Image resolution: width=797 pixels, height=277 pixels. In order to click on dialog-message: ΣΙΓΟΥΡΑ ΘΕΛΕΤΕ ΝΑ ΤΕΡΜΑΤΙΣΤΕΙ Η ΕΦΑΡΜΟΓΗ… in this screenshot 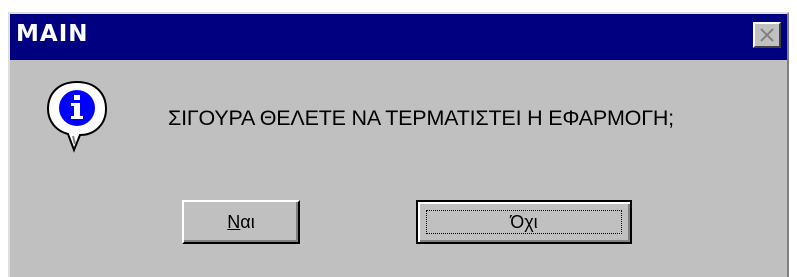, I will do `click(421, 118)`.